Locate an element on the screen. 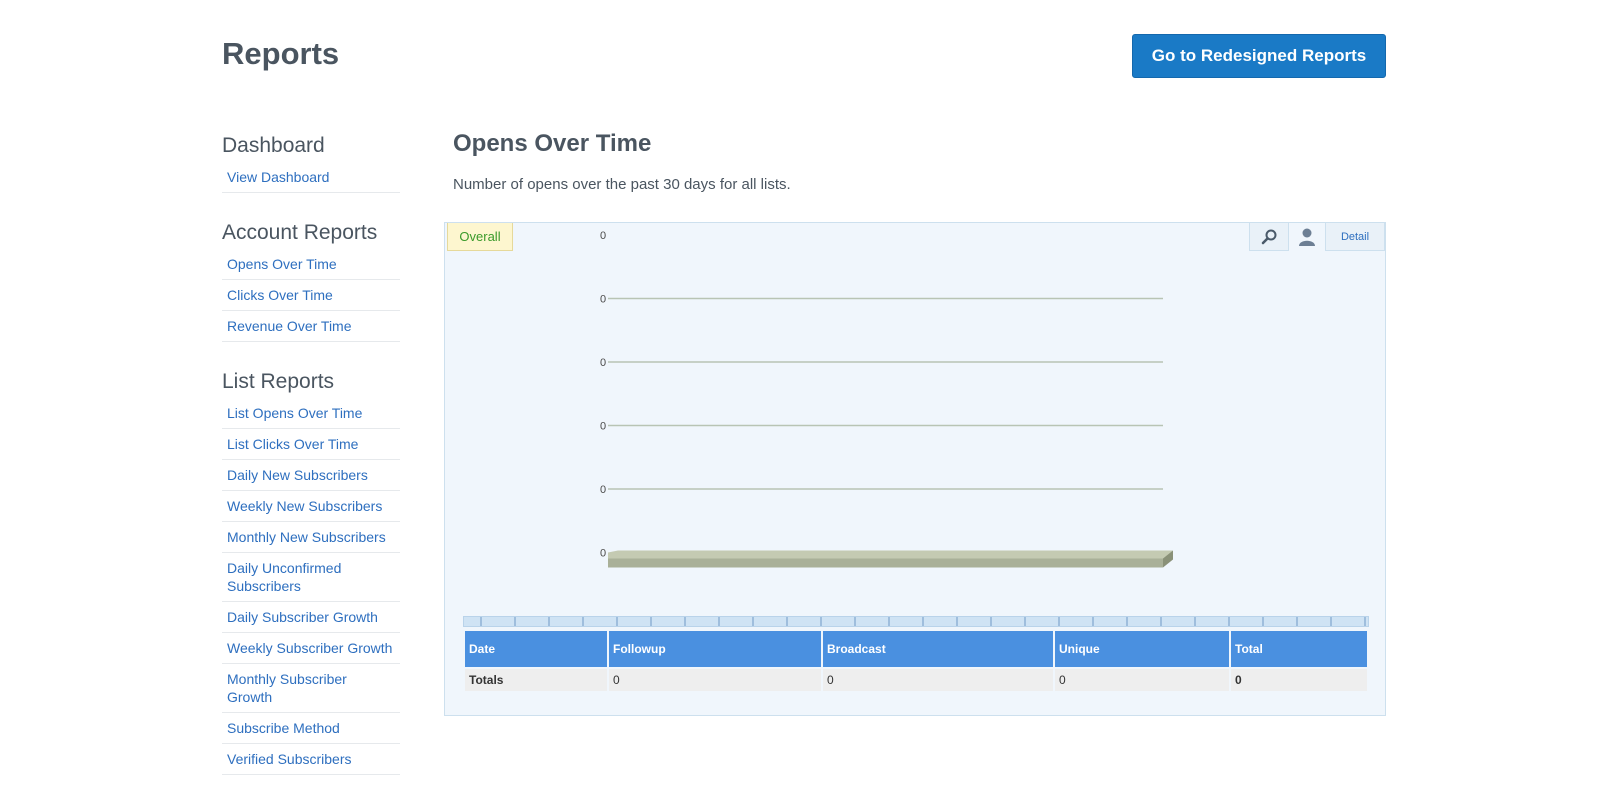  column-header-date: Date is located at coordinates (536, 649).